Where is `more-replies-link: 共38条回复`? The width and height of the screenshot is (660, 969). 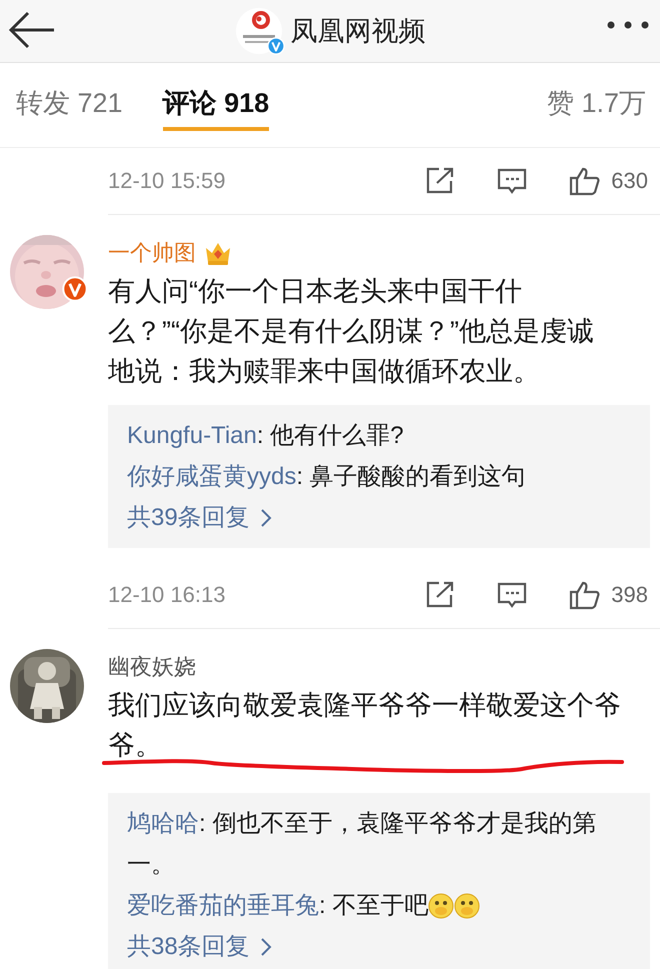 more-replies-link: 共38条回复 is located at coordinates (188, 946).